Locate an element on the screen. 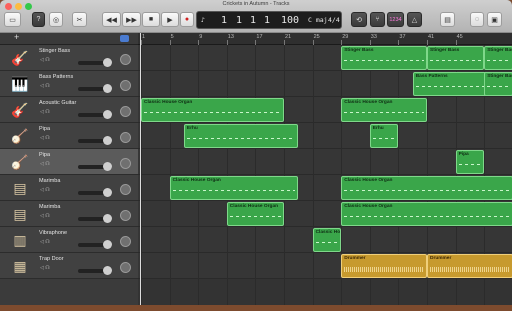 Image resolution: width=512 pixels, height=311 pixels. ruler-bar-number: 29 is located at coordinates (345, 37).